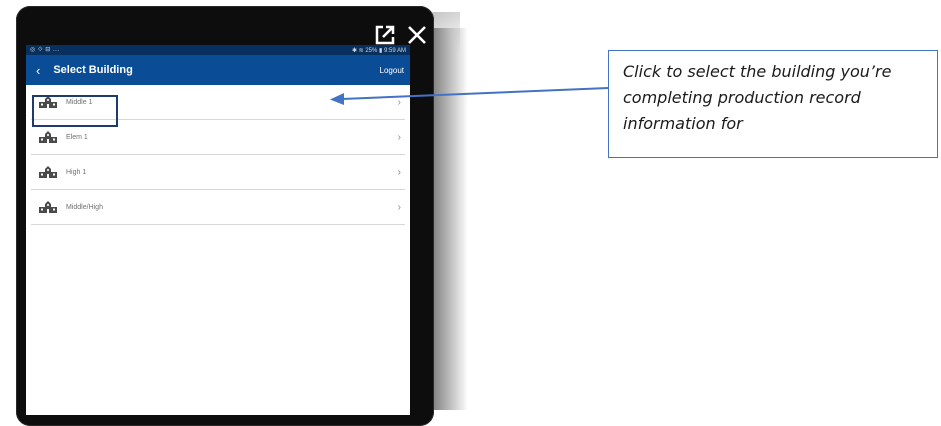 Image resolution: width=941 pixels, height=426 pixels. What do you see at coordinates (378, 50) in the screenshot?
I see `status-right: ✱ ≋ 25% ▮ 9:59 AM` at bounding box center [378, 50].